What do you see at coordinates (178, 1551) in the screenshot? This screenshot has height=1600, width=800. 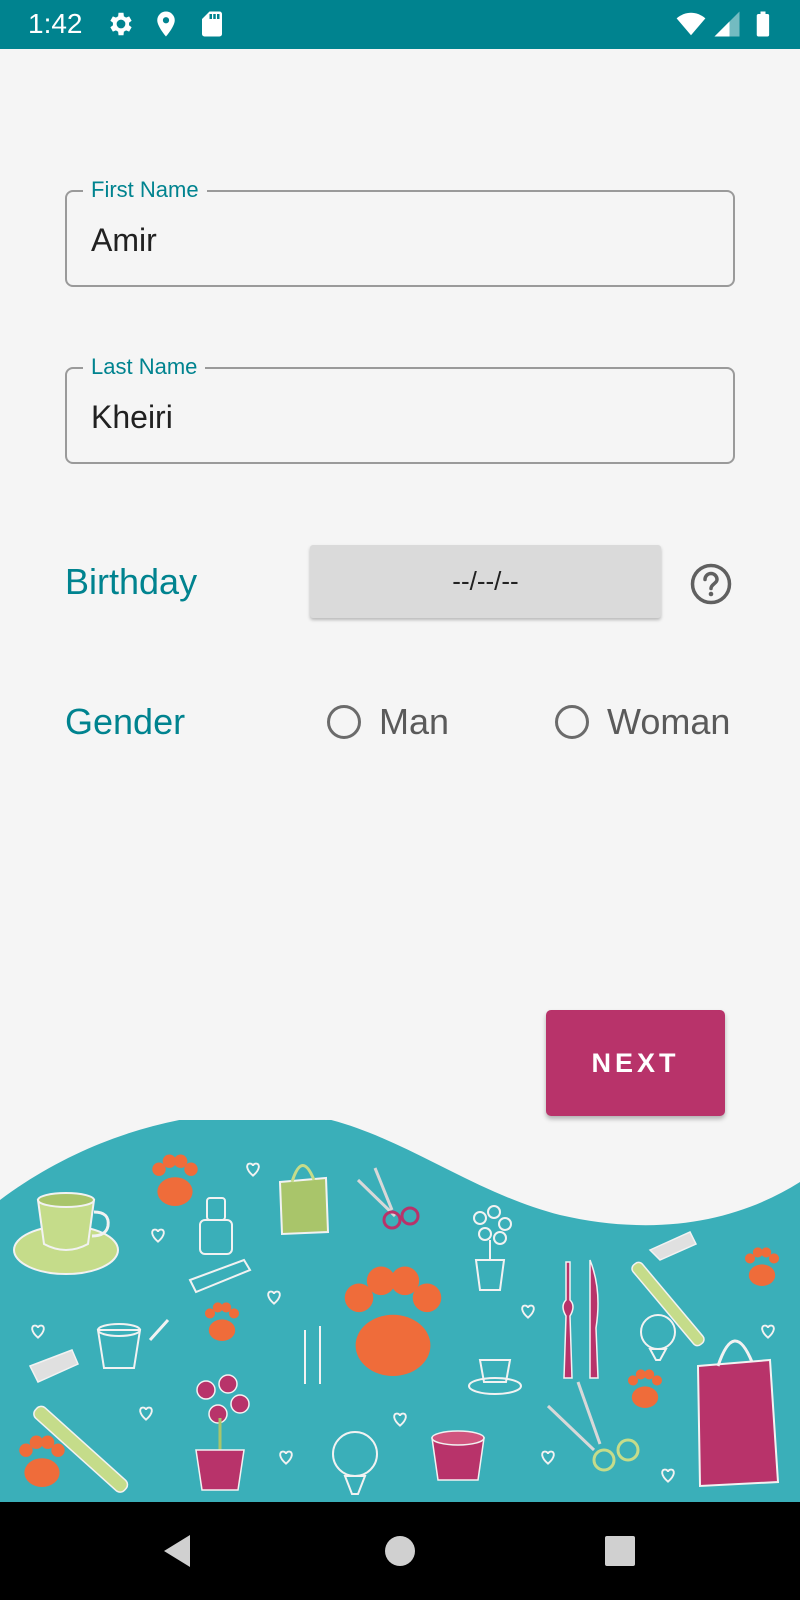 I see `back-icon` at bounding box center [178, 1551].